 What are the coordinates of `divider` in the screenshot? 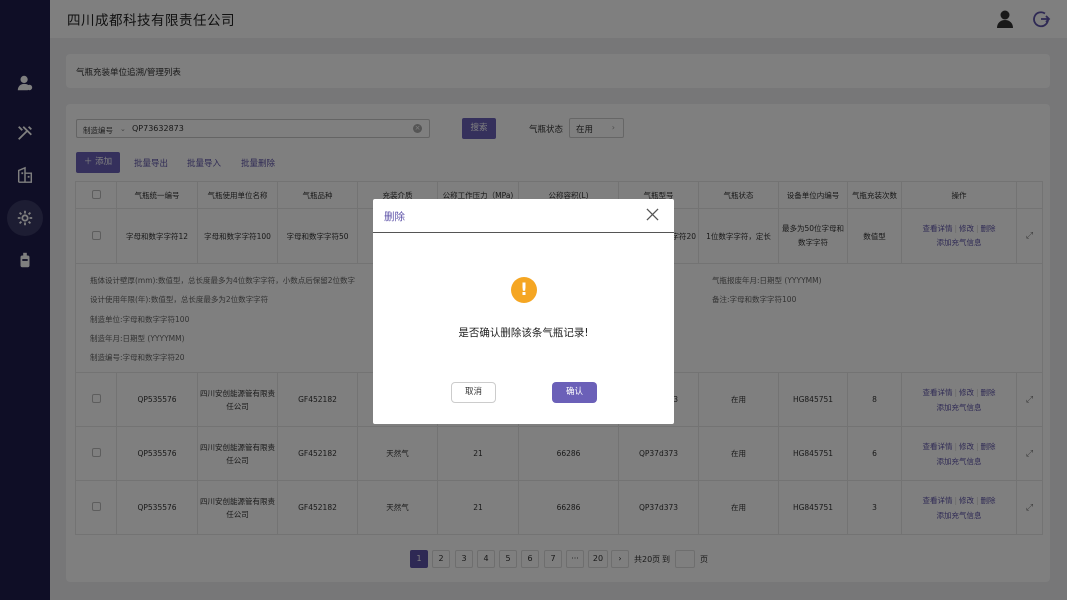 It's located at (523, 232).